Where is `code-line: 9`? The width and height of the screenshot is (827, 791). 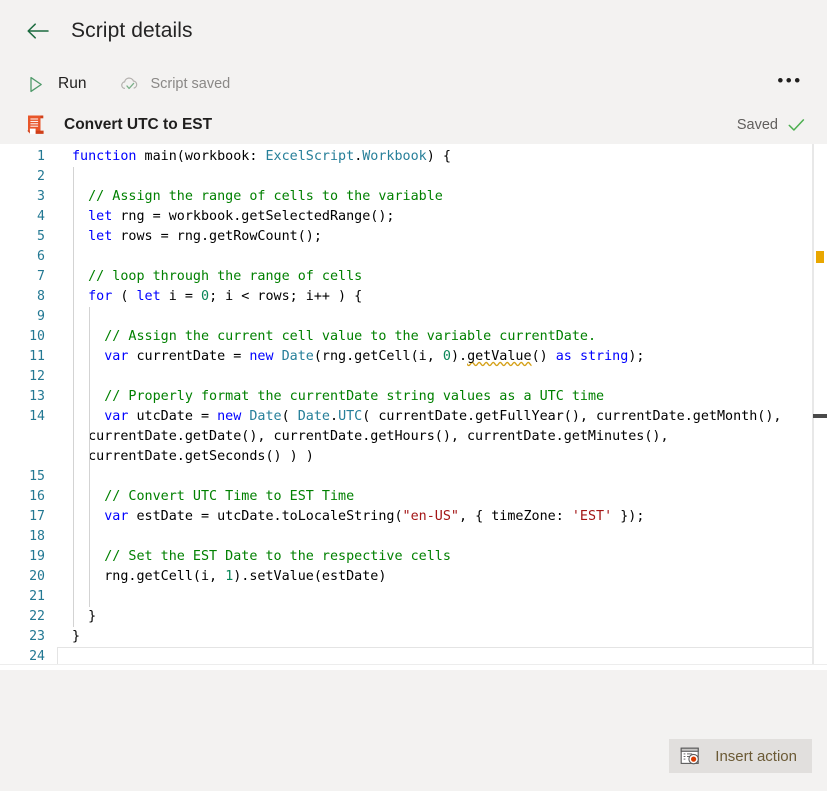 code-line: 9 is located at coordinates (413, 317).